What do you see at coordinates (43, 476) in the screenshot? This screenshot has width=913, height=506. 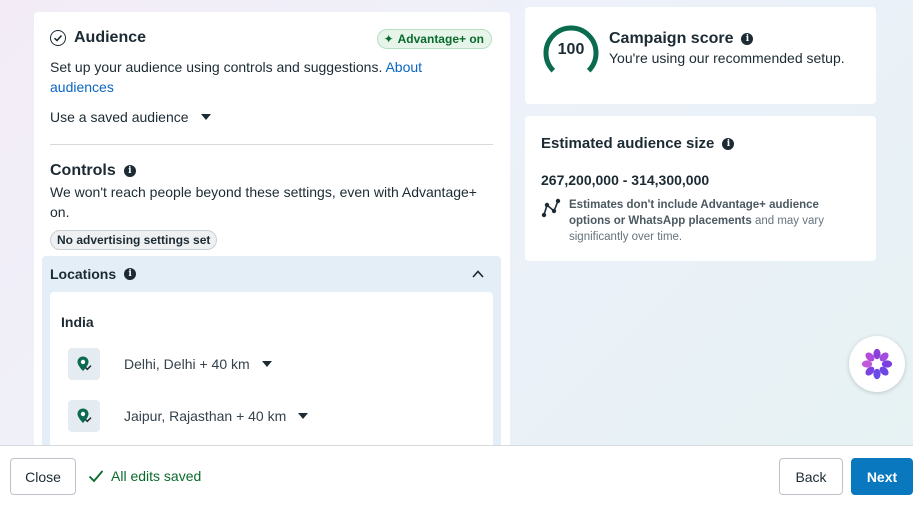 I see `close-button: Close` at bounding box center [43, 476].